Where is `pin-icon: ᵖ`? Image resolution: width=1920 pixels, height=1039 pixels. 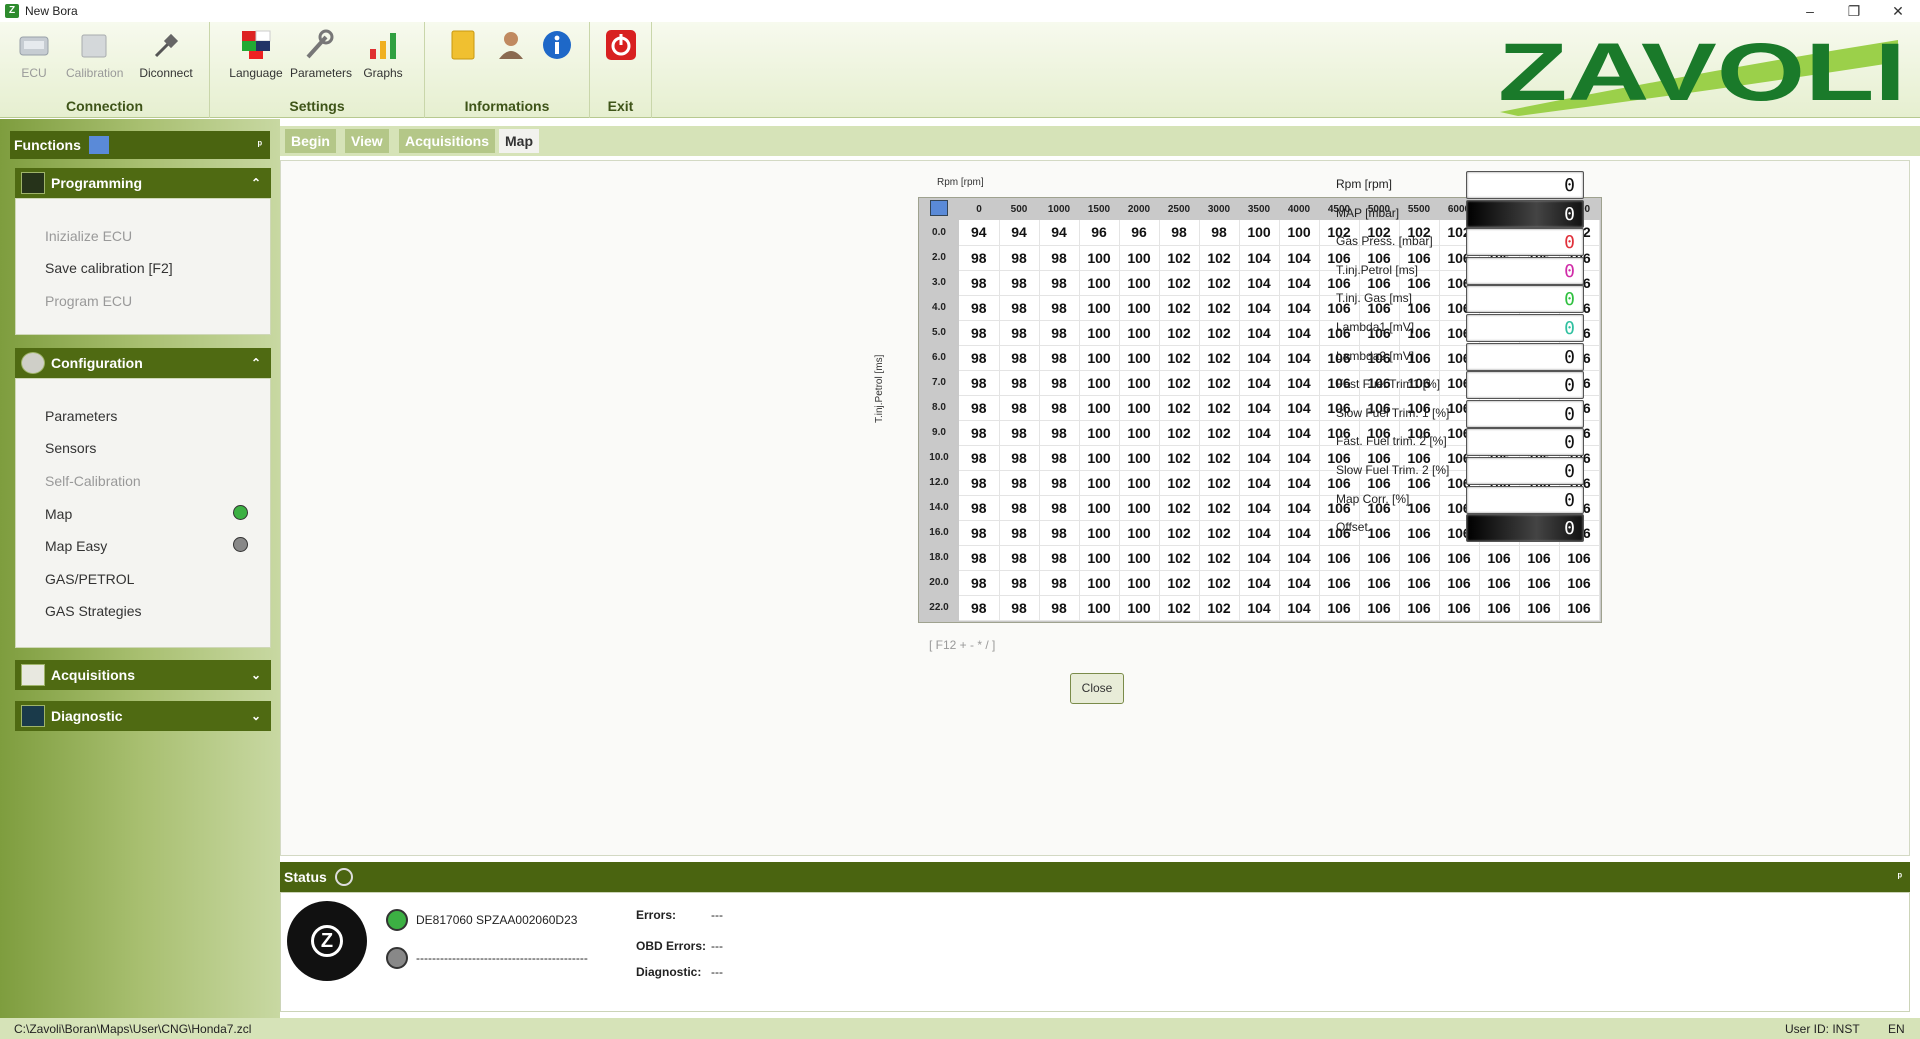 pin-icon: ᵖ is located at coordinates (260, 145).